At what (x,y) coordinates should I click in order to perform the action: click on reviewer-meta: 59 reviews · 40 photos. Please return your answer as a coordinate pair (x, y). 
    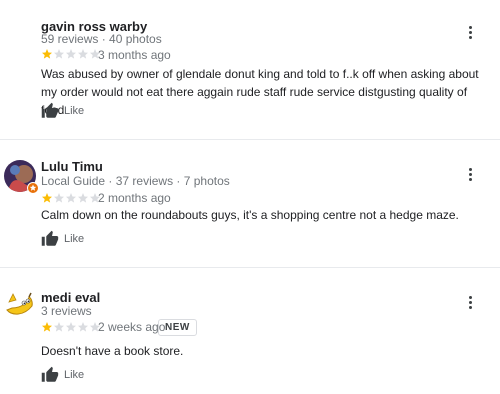
    Looking at the image, I should click on (101, 39).